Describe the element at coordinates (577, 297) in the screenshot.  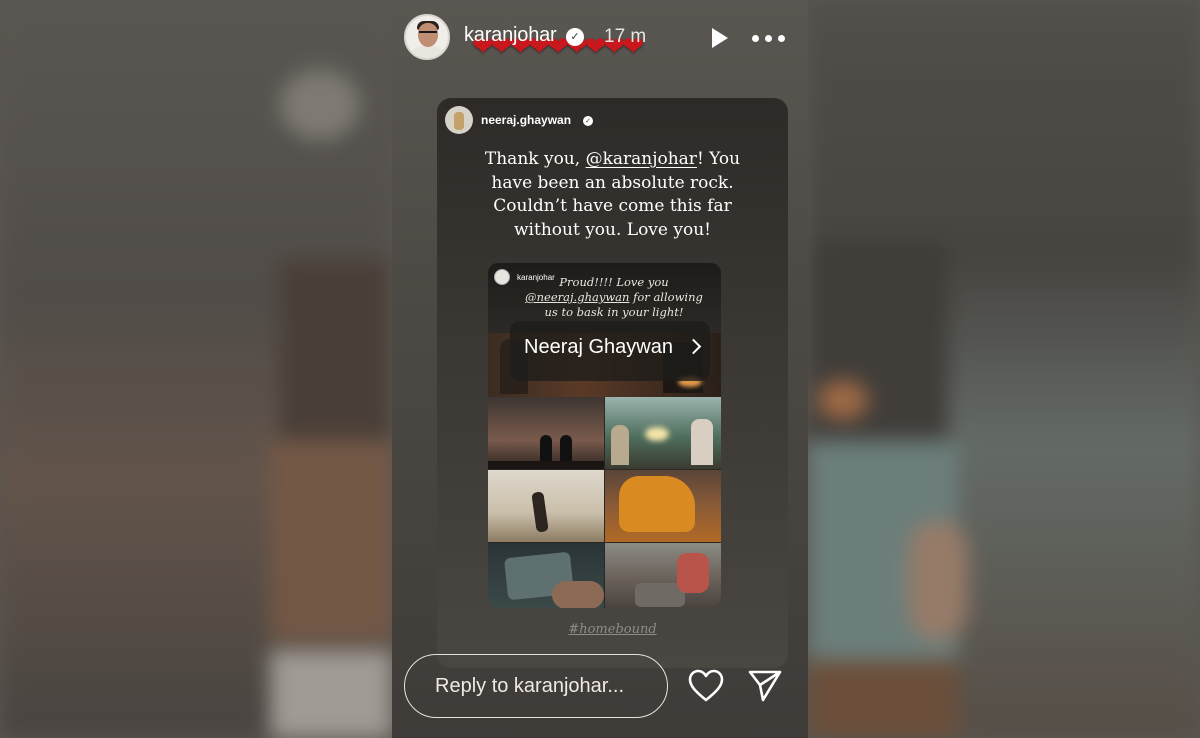
I see `inner-mention: @neeraj.ghaywan` at that location.